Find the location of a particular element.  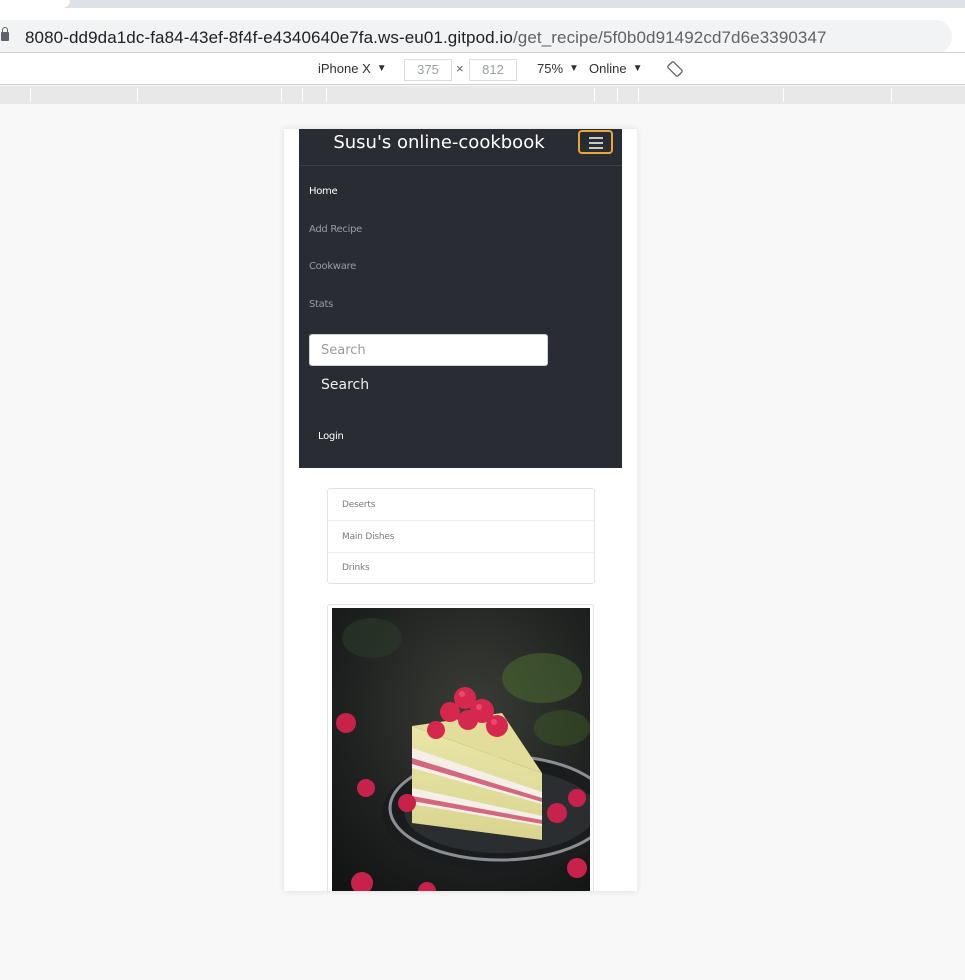

zoom-label: 75% is located at coordinates (550, 68).